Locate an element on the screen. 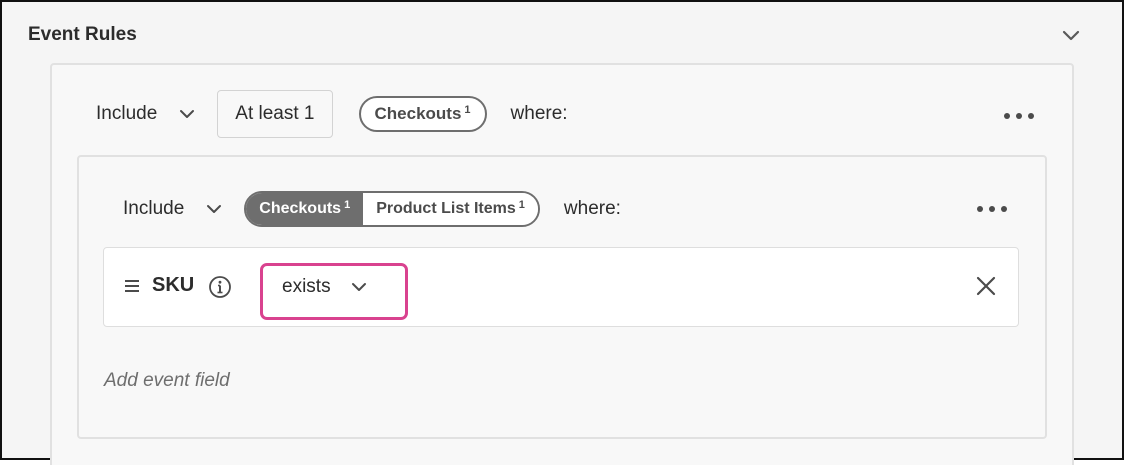 Image resolution: width=1124 pixels, height=465 pixels. field-name: SKU is located at coordinates (173, 285).